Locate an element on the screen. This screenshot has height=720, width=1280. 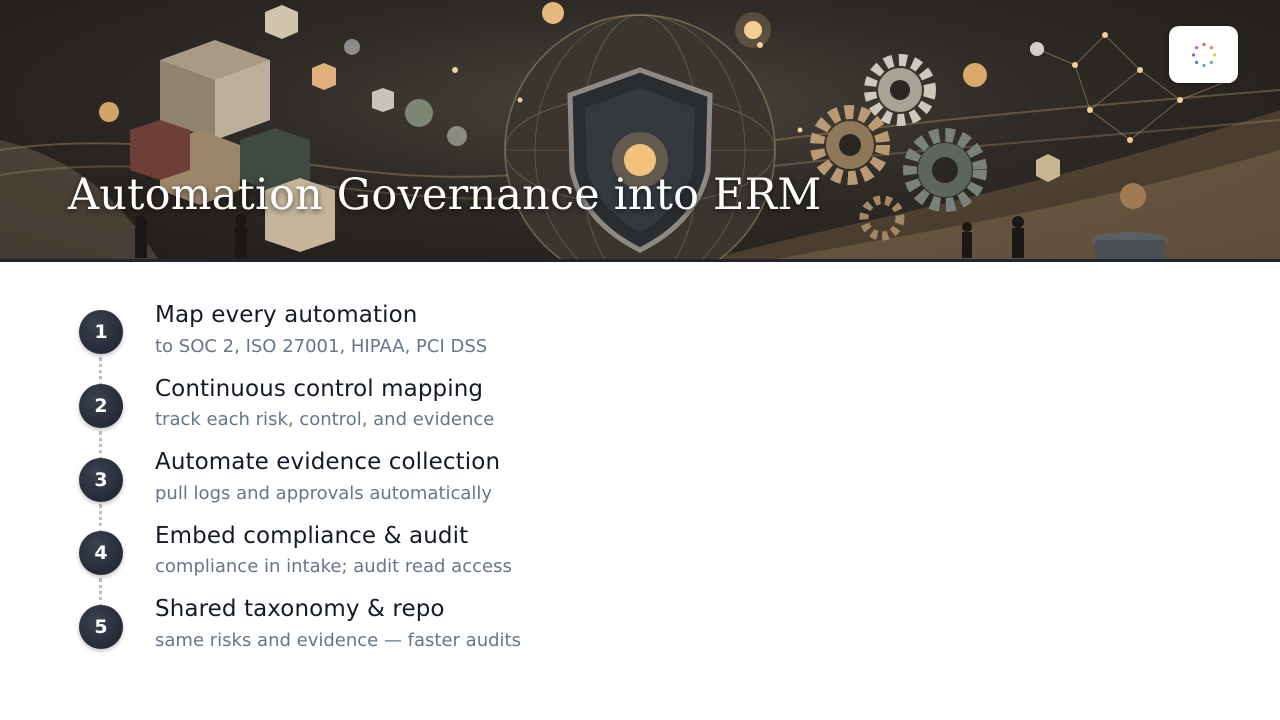
step-number-badge: 2 is located at coordinates (101, 406).